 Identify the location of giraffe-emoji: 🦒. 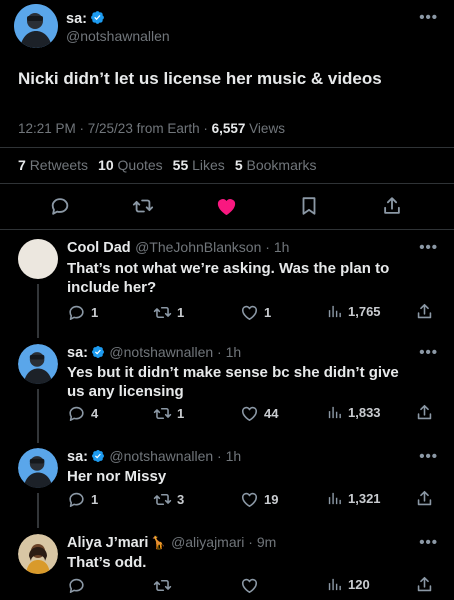
(158, 542).